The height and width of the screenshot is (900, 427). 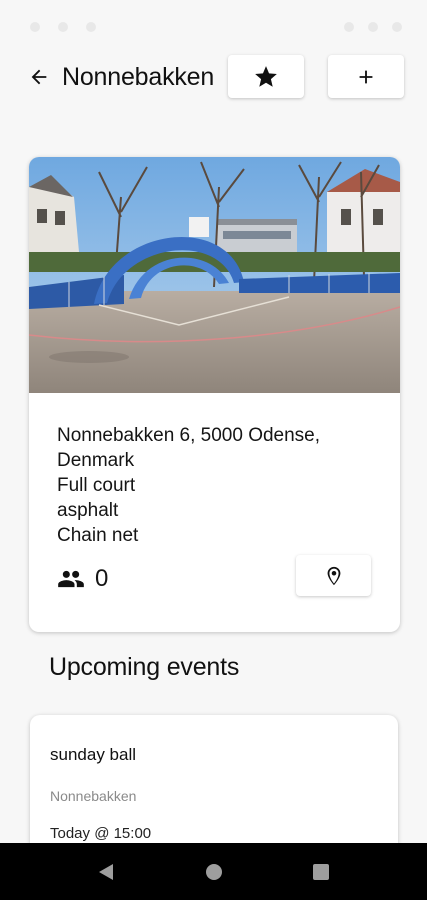 I want to click on back-button, so click(x=39, y=77).